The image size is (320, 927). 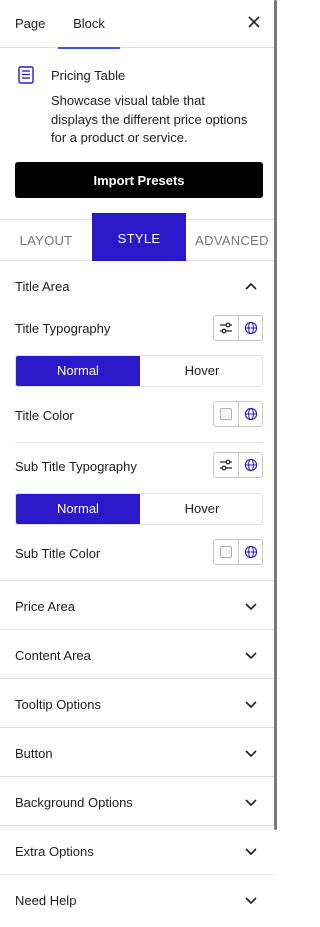 I want to click on section-tooltip-options: Tooltip Options, so click(x=137, y=702).